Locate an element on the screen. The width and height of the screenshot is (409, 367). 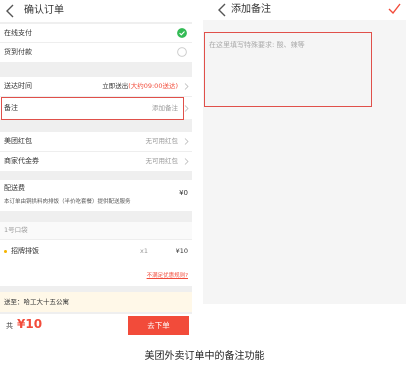
delivery-time-main: 立即送出 is located at coordinates (115, 86).